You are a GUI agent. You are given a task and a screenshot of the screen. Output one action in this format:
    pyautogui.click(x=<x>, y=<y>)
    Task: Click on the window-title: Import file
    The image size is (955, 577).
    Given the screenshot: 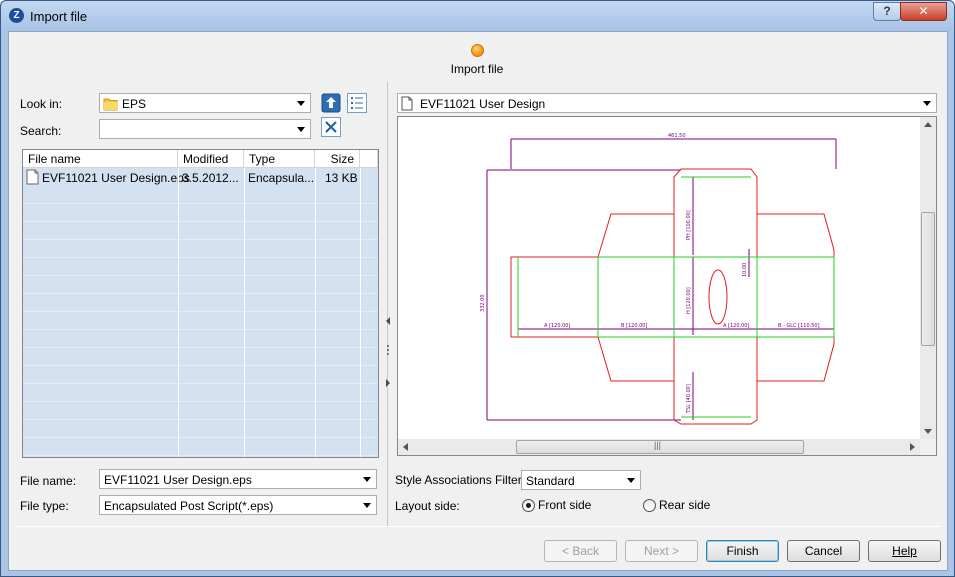 What is the action you would take?
    pyautogui.click(x=59, y=16)
    